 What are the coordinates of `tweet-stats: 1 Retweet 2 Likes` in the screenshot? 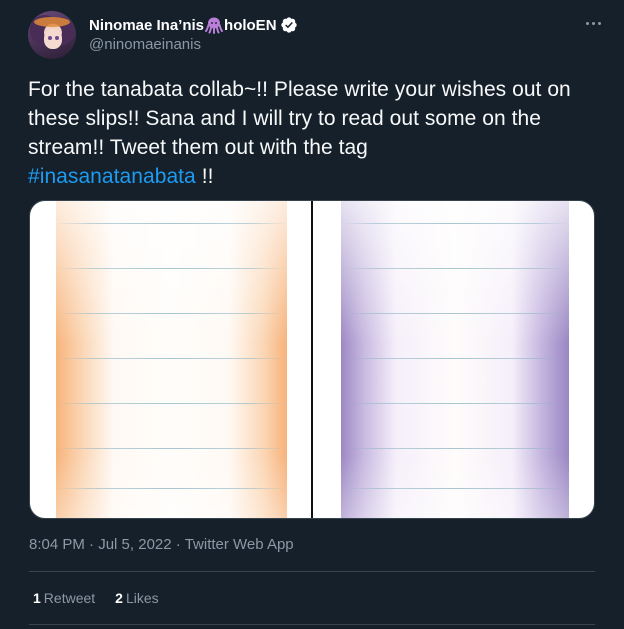 It's located at (96, 598).